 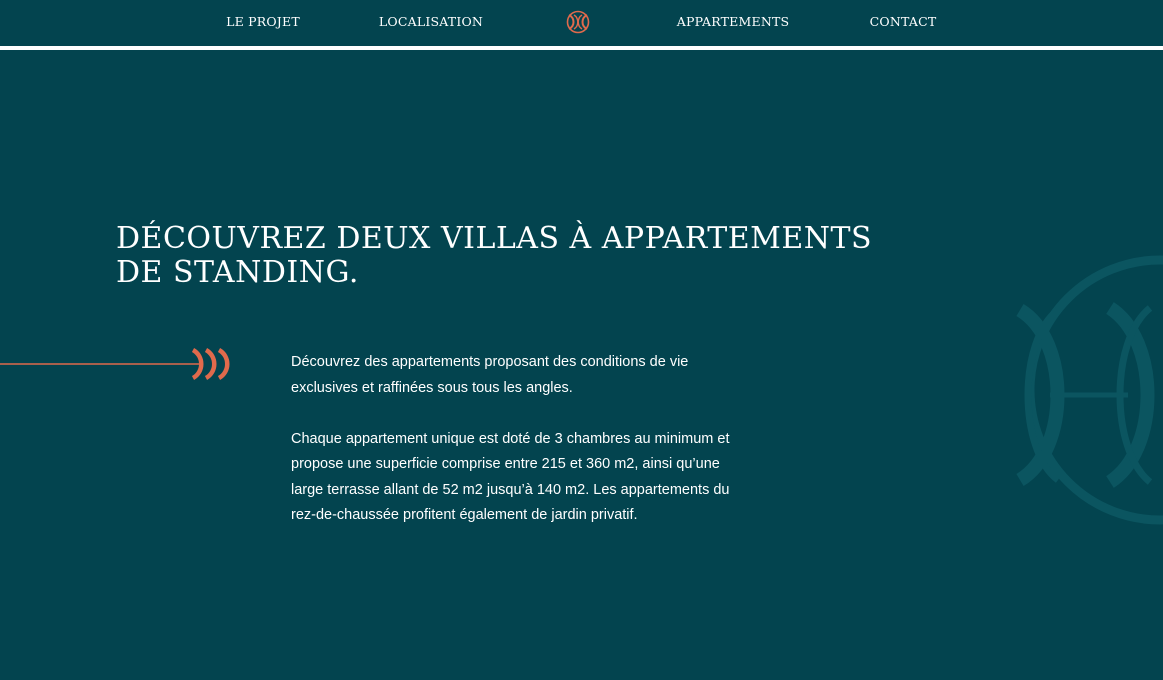 I want to click on nav-link-contact: CONTACT, so click(x=903, y=22).